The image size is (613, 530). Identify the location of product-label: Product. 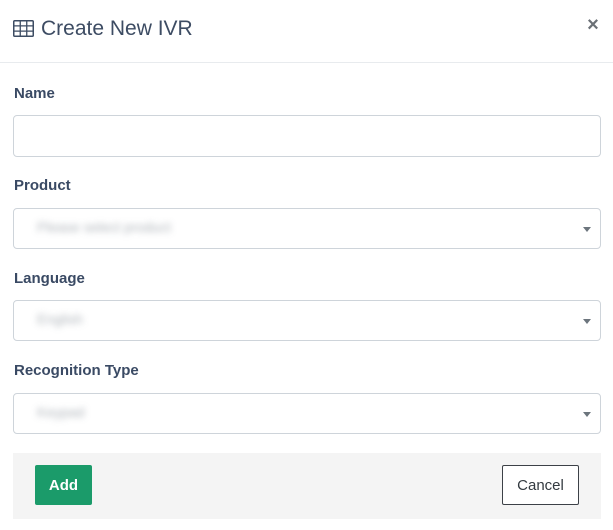
(42, 185).